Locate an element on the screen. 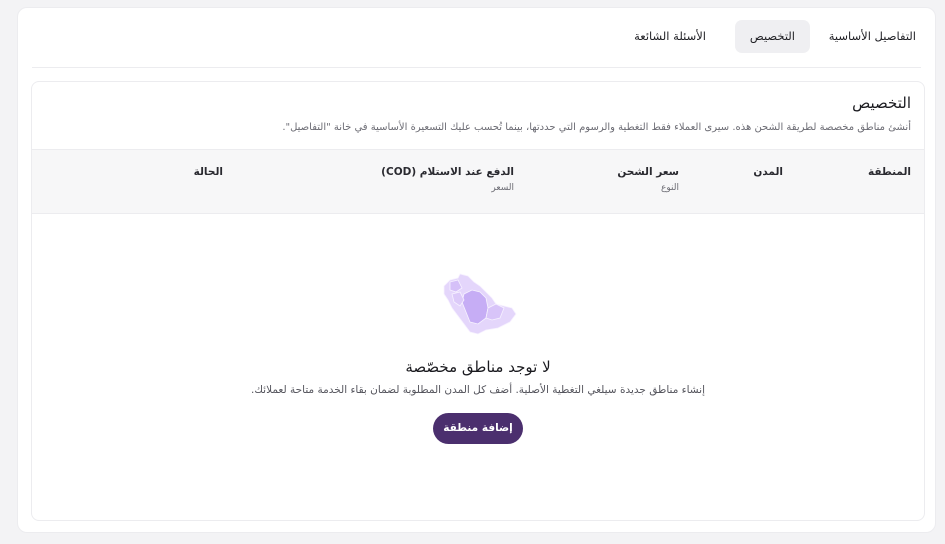  tab-faq: الأسئلة الشائعة is located at coordinates (670, 36).